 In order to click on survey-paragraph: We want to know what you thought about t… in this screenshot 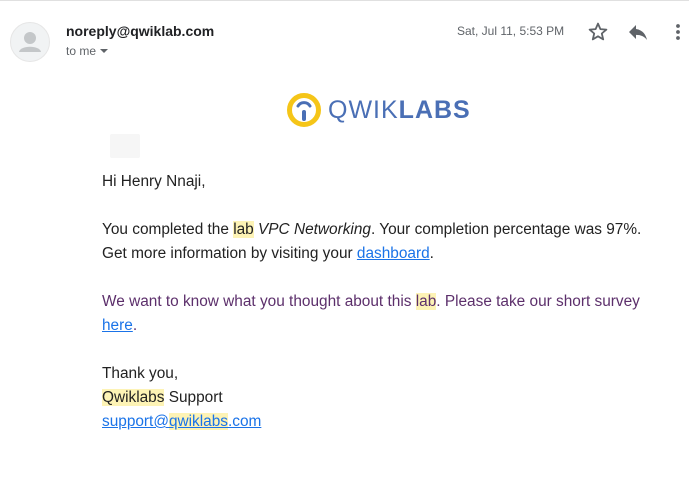, I will do `click(372, 314)`.